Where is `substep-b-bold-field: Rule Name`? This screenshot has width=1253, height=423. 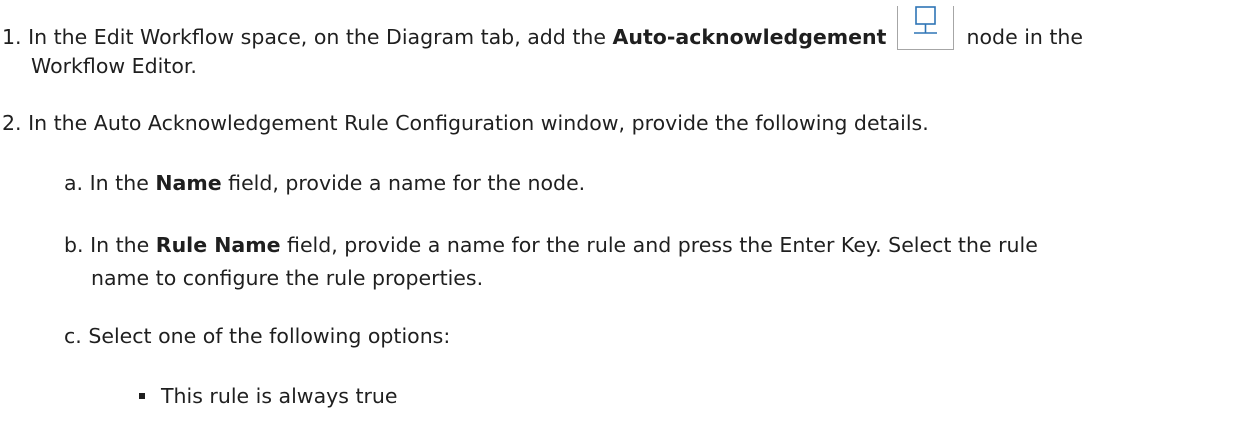
substep-b-bold-field: Rule Name is located at coordinates (218, 245).